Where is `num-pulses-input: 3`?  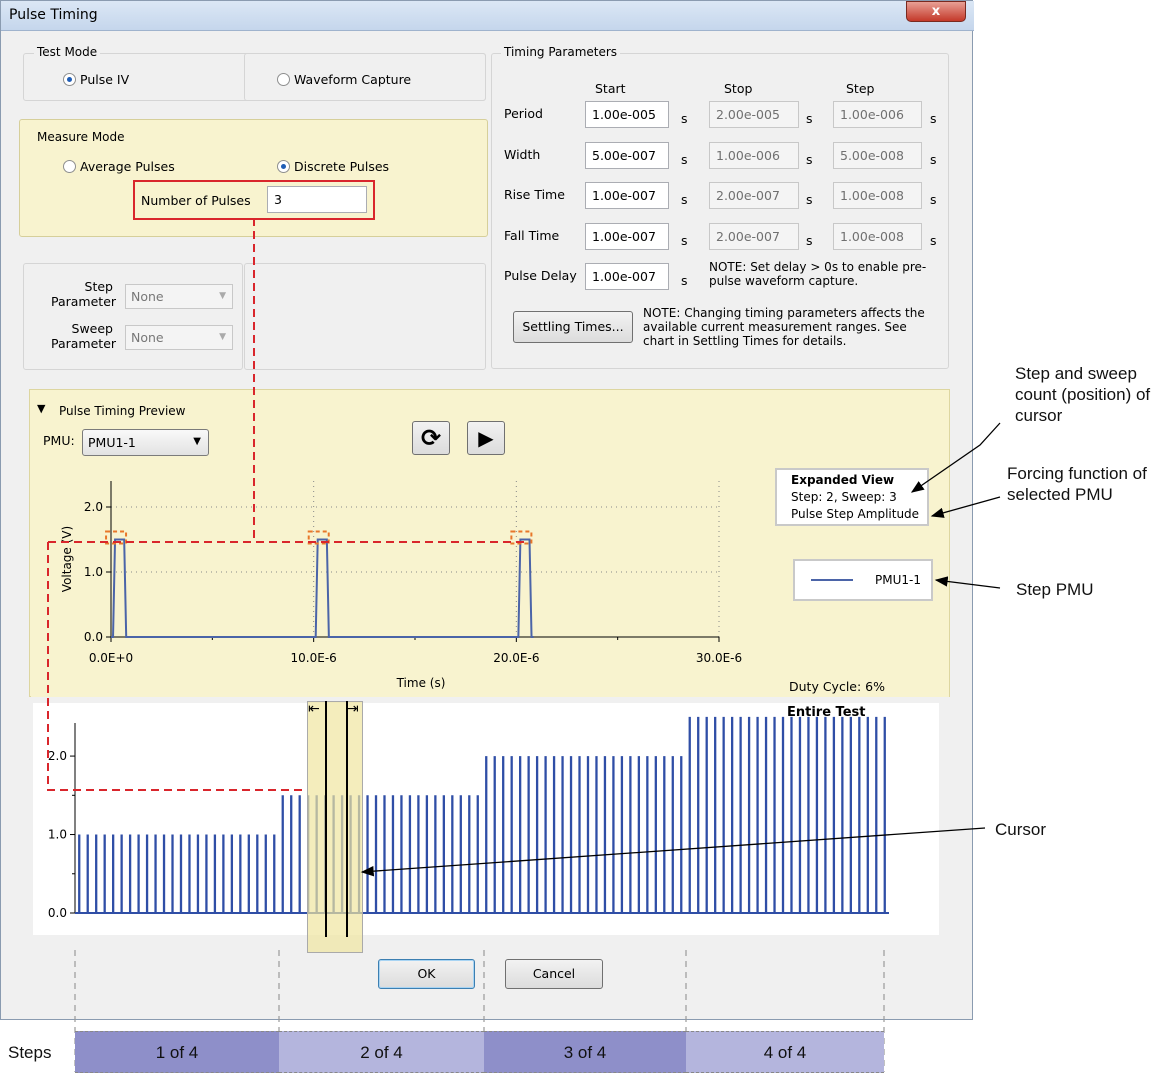 num-pulses-input: 3 is located at coordinates (317, 199).